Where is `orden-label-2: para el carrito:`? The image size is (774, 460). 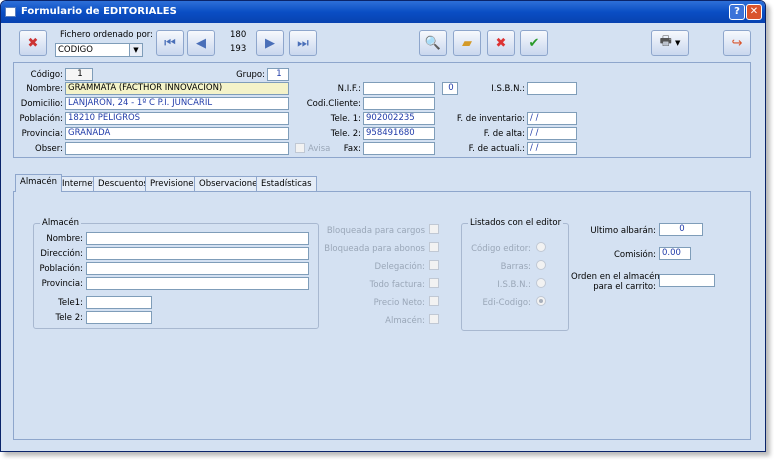 orden-label-2: para el carrito: is located at coordinates (624, 287).